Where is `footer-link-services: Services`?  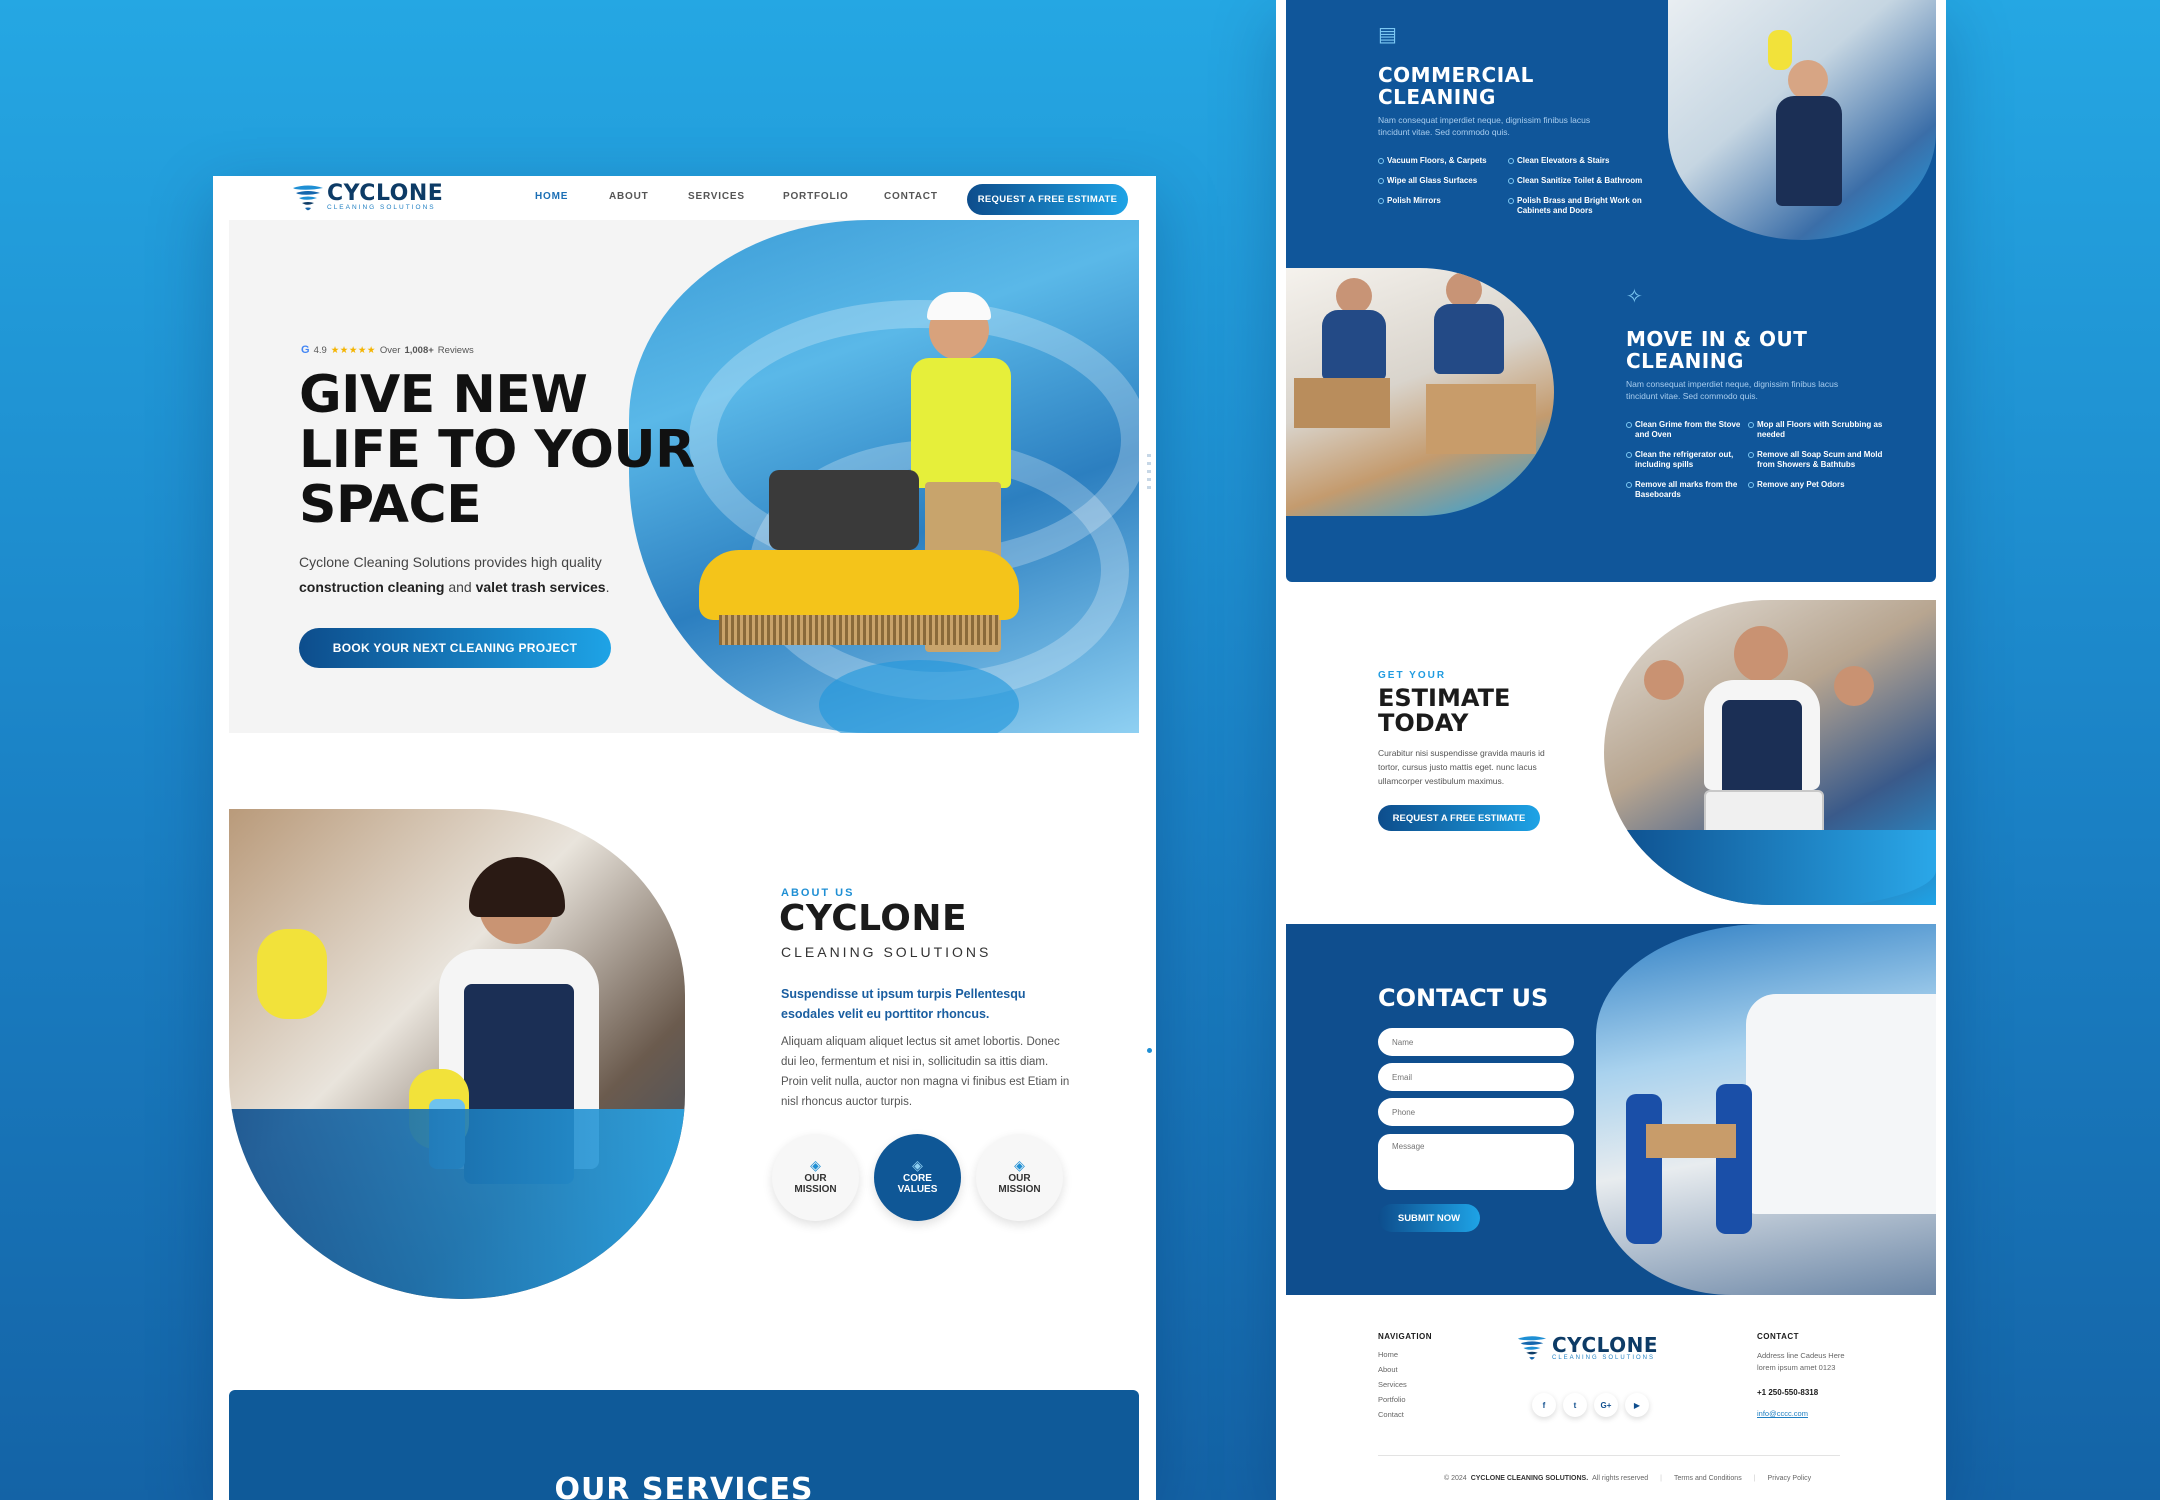
footer-link-services: Services is located at coordinates (1392, 1384).